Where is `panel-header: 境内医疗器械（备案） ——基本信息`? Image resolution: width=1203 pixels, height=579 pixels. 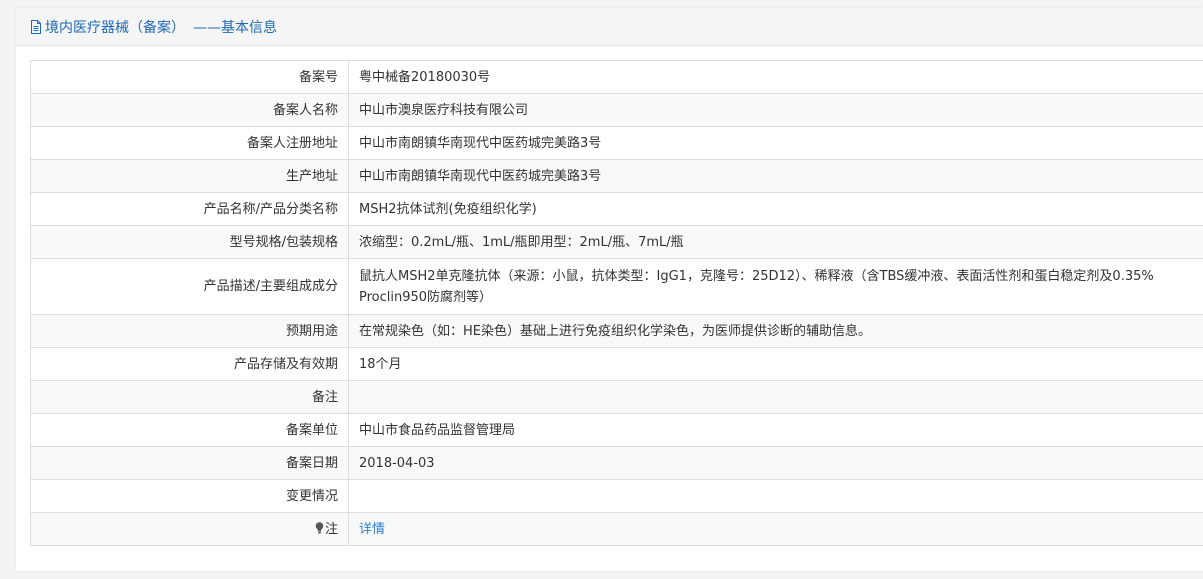 panel-header: 境内医疗器械（备案） ——基本信息 is located at coordinates (609, 27).